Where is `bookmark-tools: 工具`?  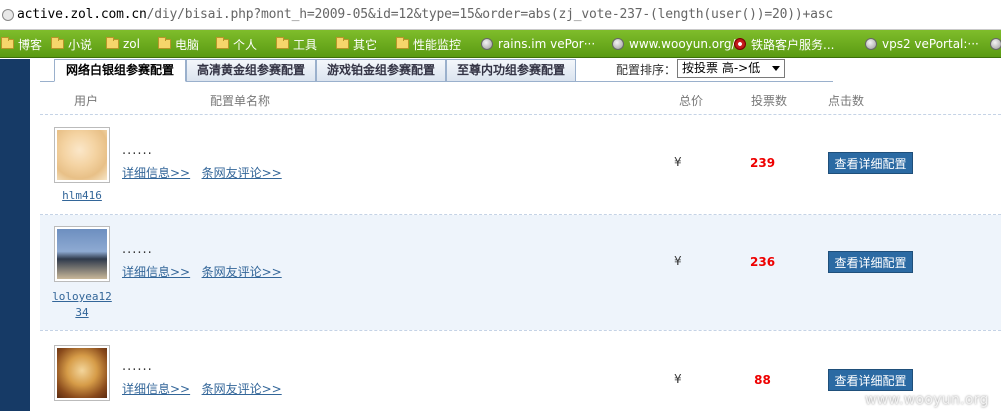
bookmark-tools: 工具 is located at coordinates (296, 44).